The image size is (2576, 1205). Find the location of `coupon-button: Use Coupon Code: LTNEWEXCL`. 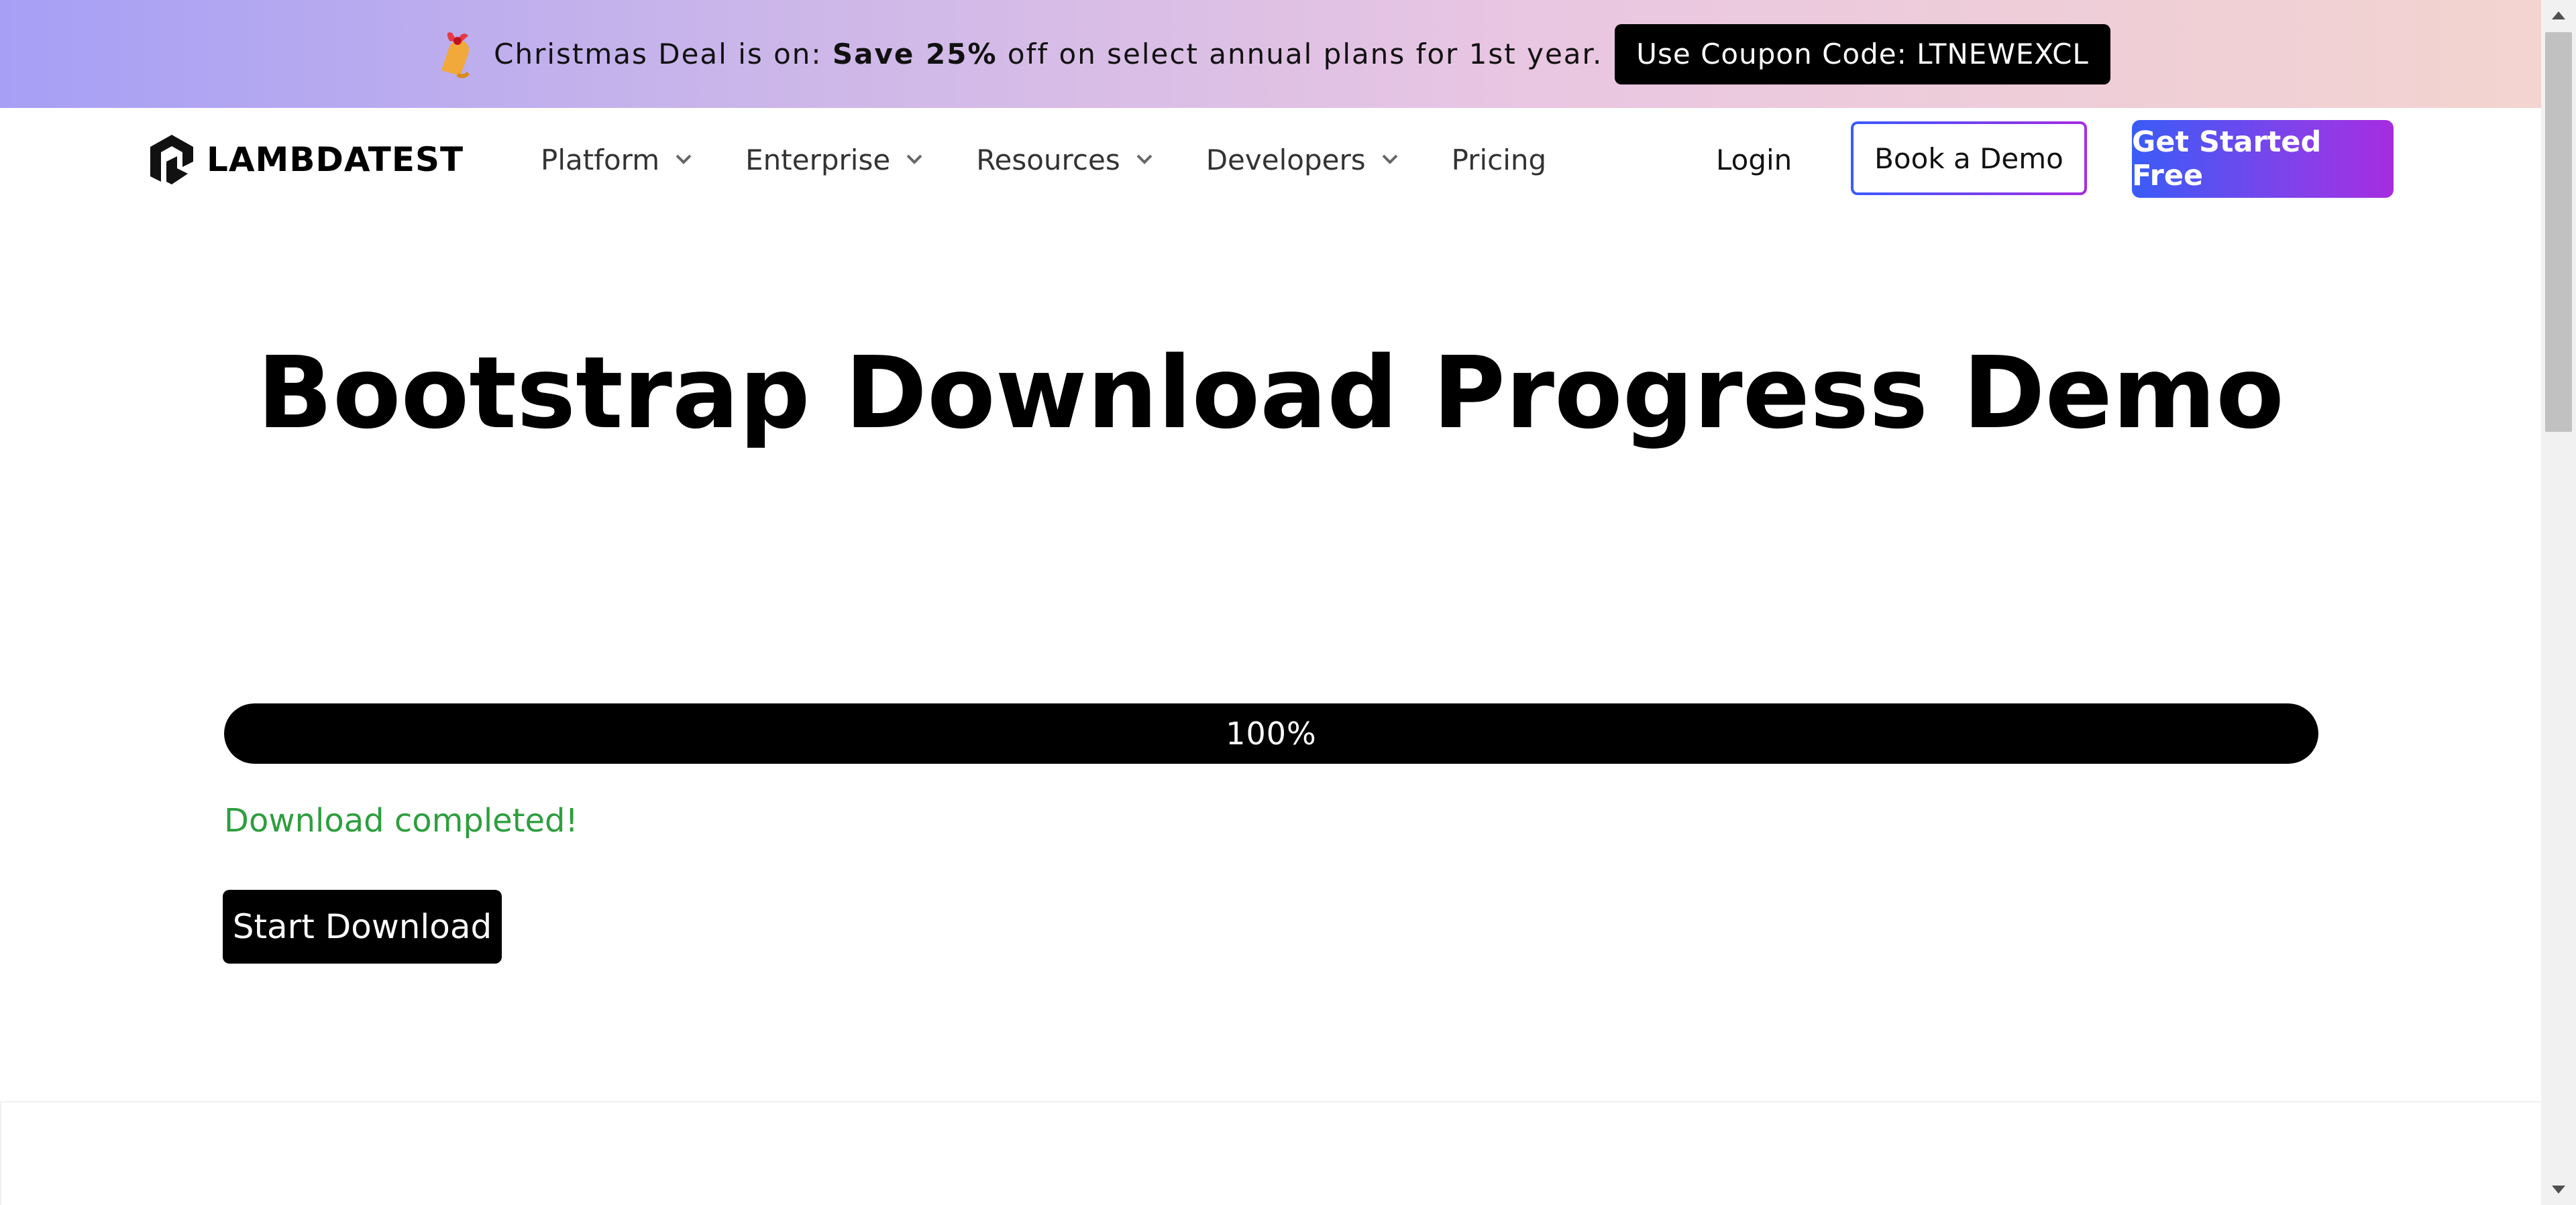

coupon-button: Use Coupon Code: LTNEWEXCL is located at coordinates (1862, 54).